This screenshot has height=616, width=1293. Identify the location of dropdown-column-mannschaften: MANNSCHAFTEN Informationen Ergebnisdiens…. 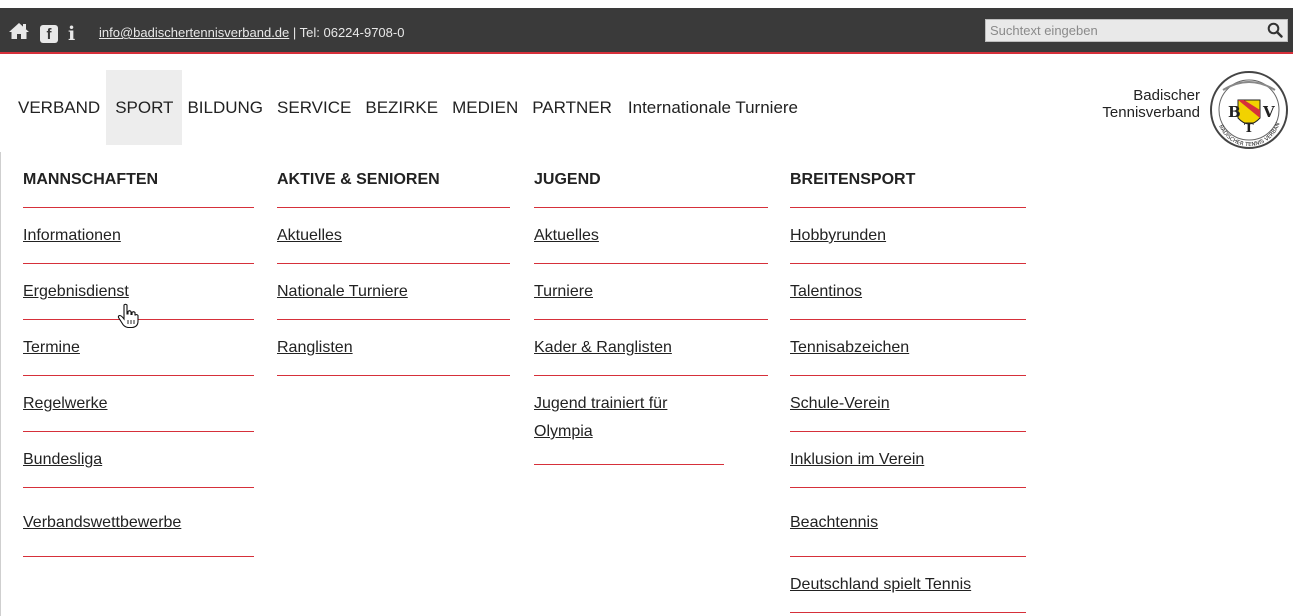
(138, 354).